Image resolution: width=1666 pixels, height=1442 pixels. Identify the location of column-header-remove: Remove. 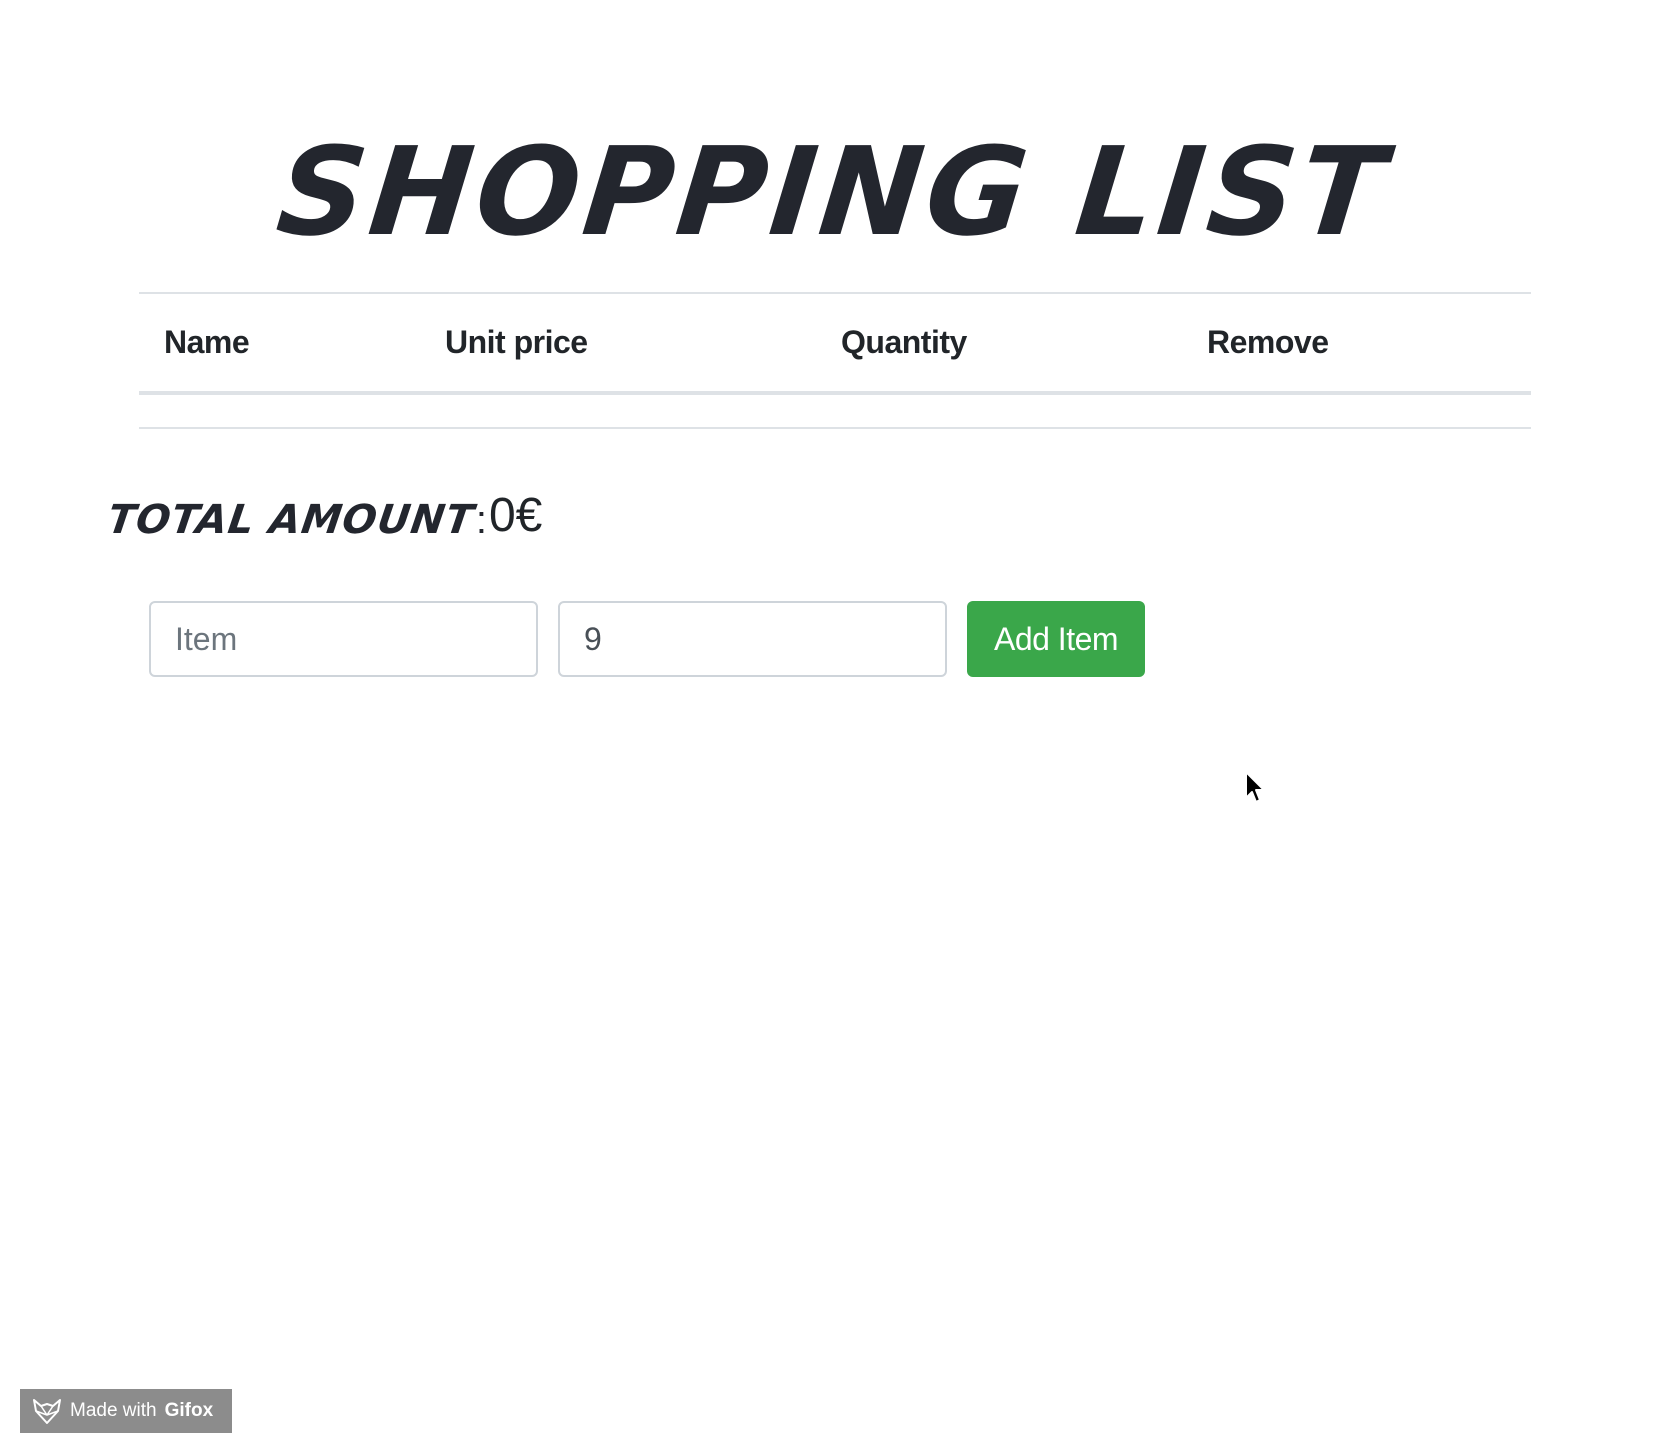
(1268, 342).